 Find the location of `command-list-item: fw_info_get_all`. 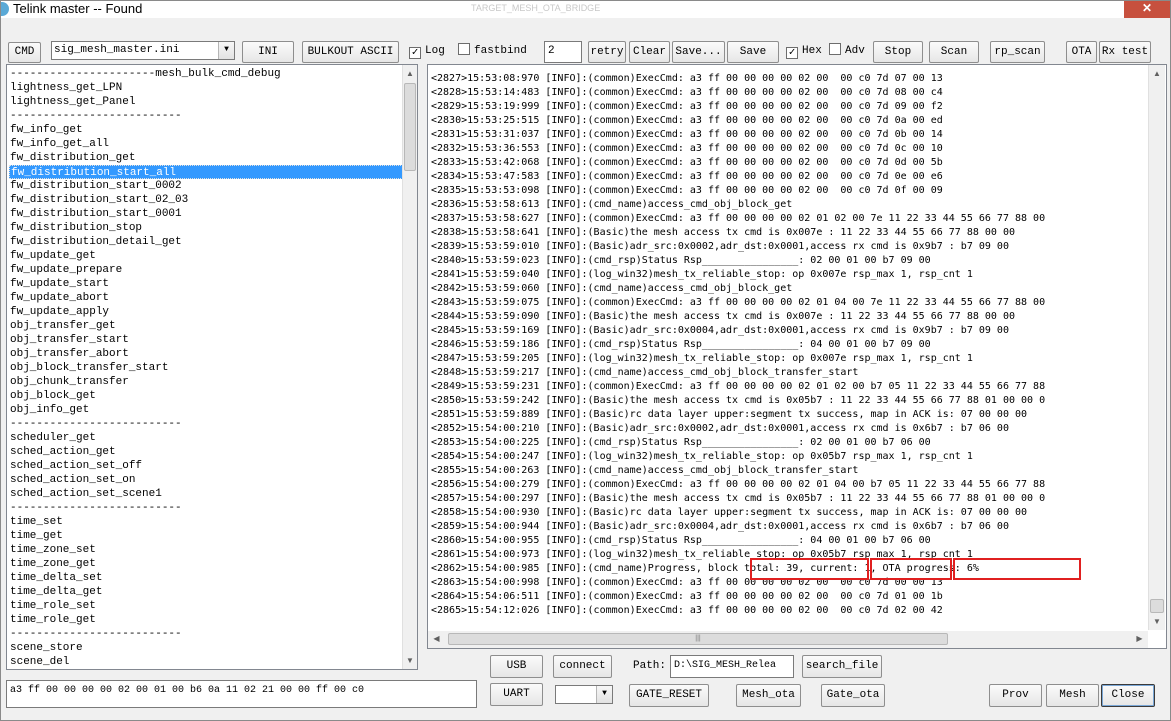

command-list-item: fw_info_get_all is located at coordinates (206, 144).